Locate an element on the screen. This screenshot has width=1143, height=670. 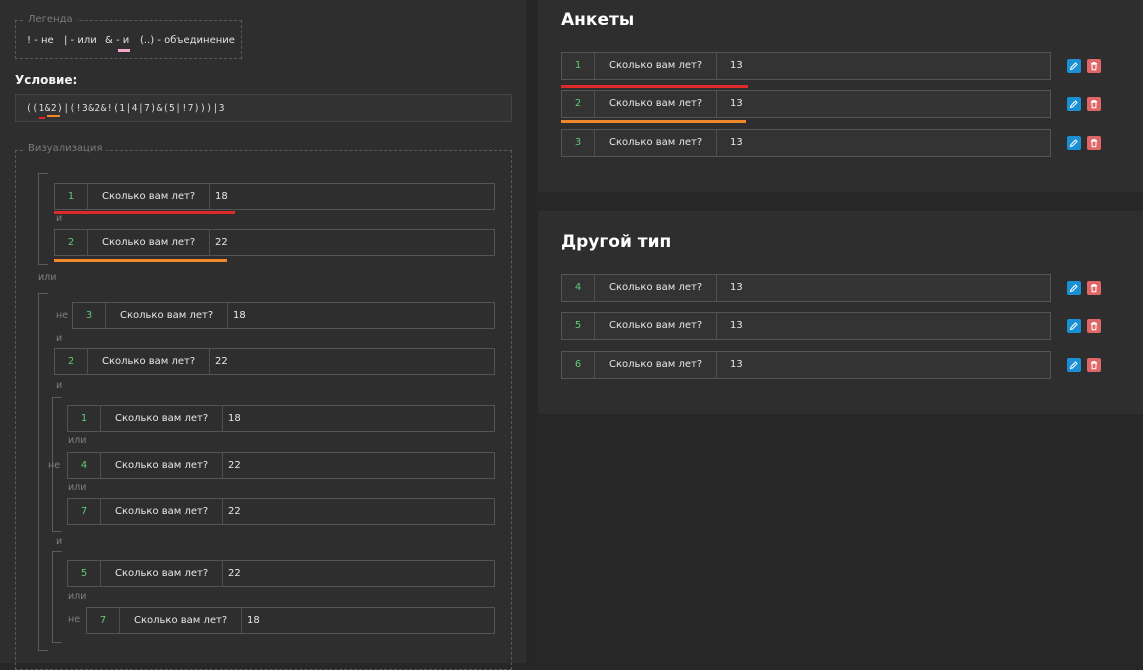
legend-and: & - и is located at coordinates (117, 40).